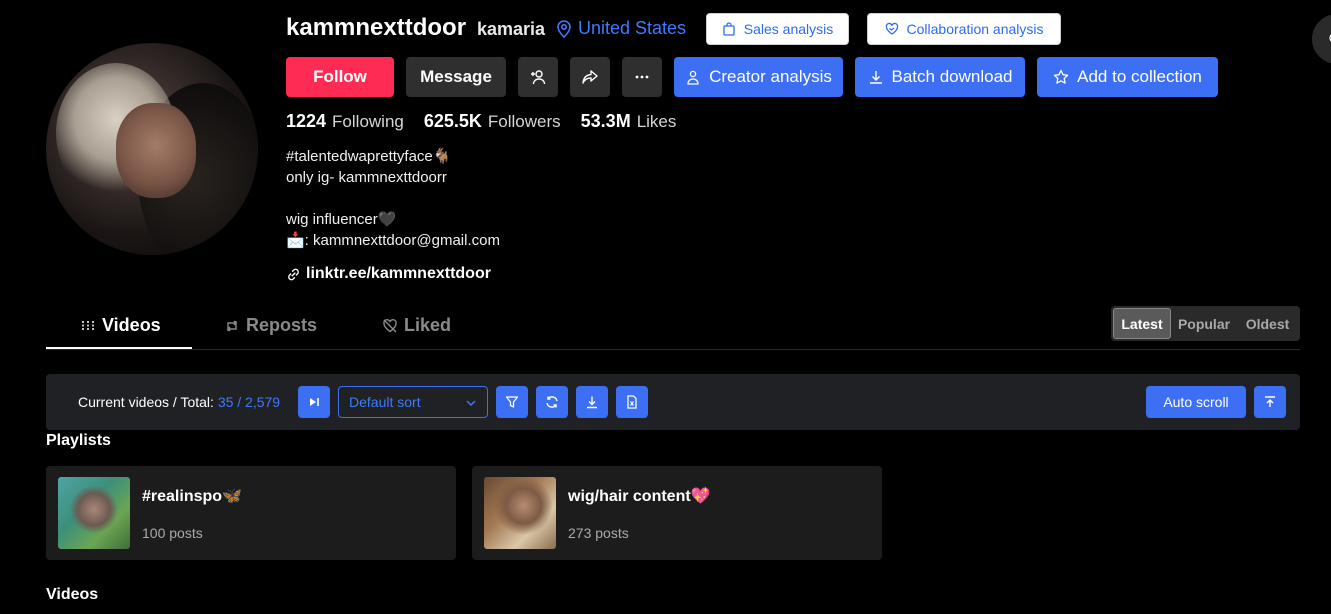  I want to click on more-button, so click(642, 77).